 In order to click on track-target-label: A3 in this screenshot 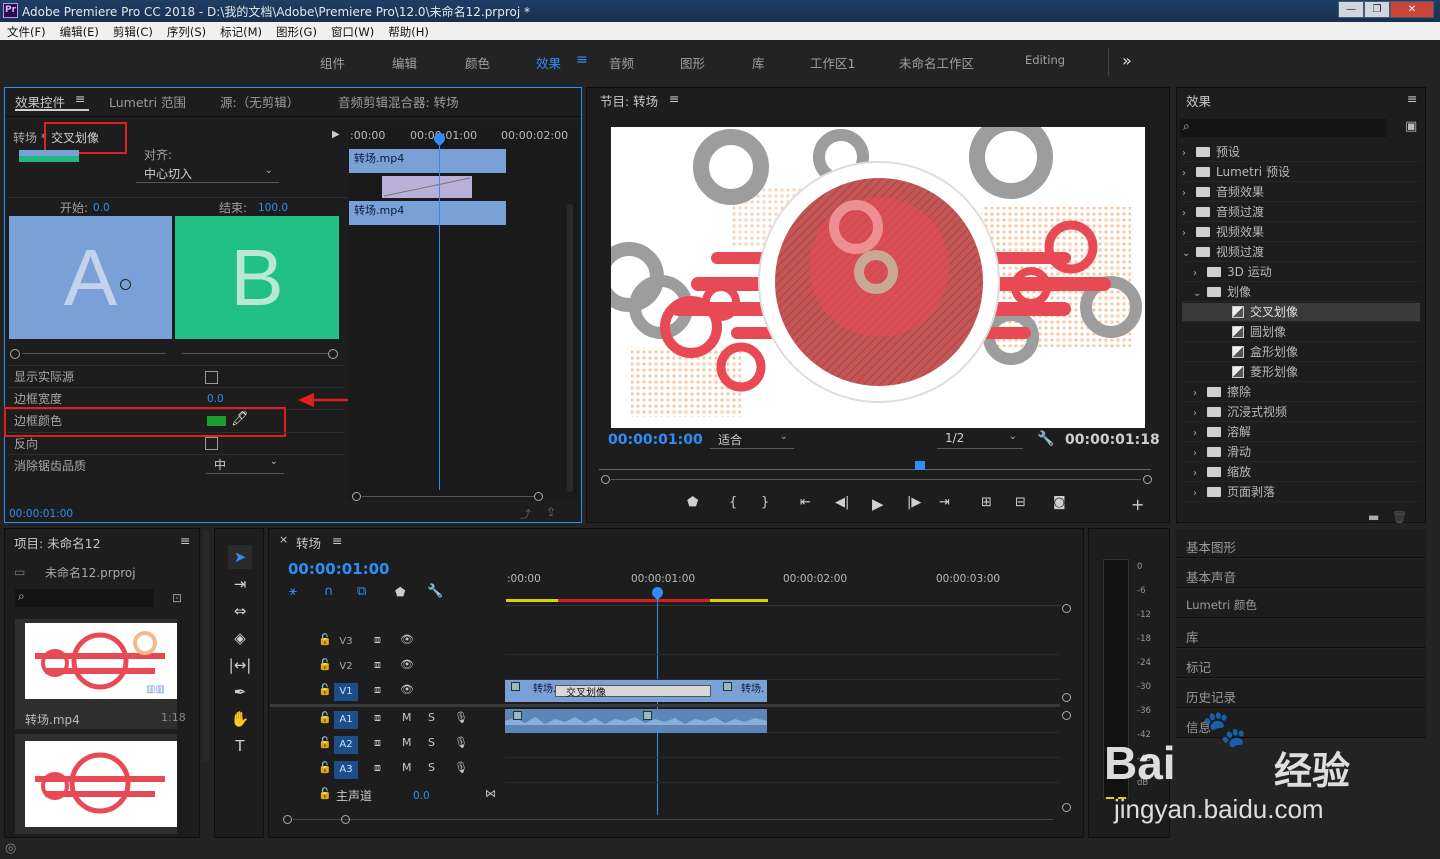, I will do `click(346, 770)`.